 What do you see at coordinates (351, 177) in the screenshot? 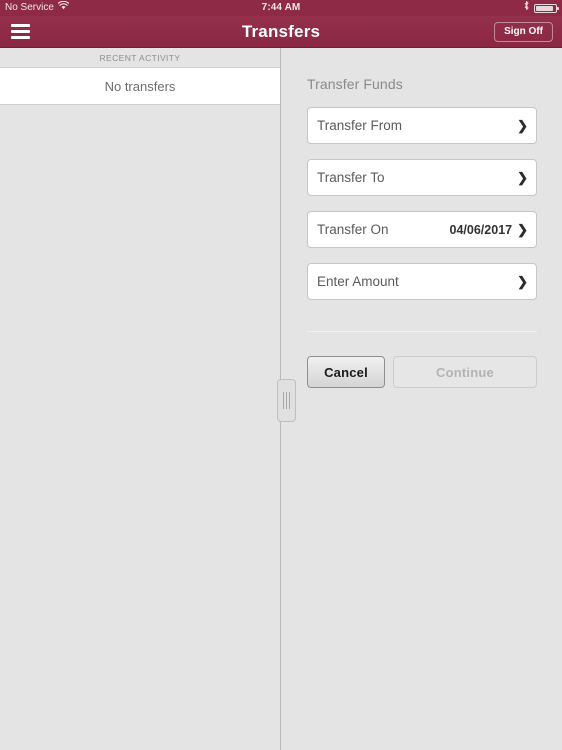
I see `transfer-to-label: Transfer To` at bounding box center [351, 177].